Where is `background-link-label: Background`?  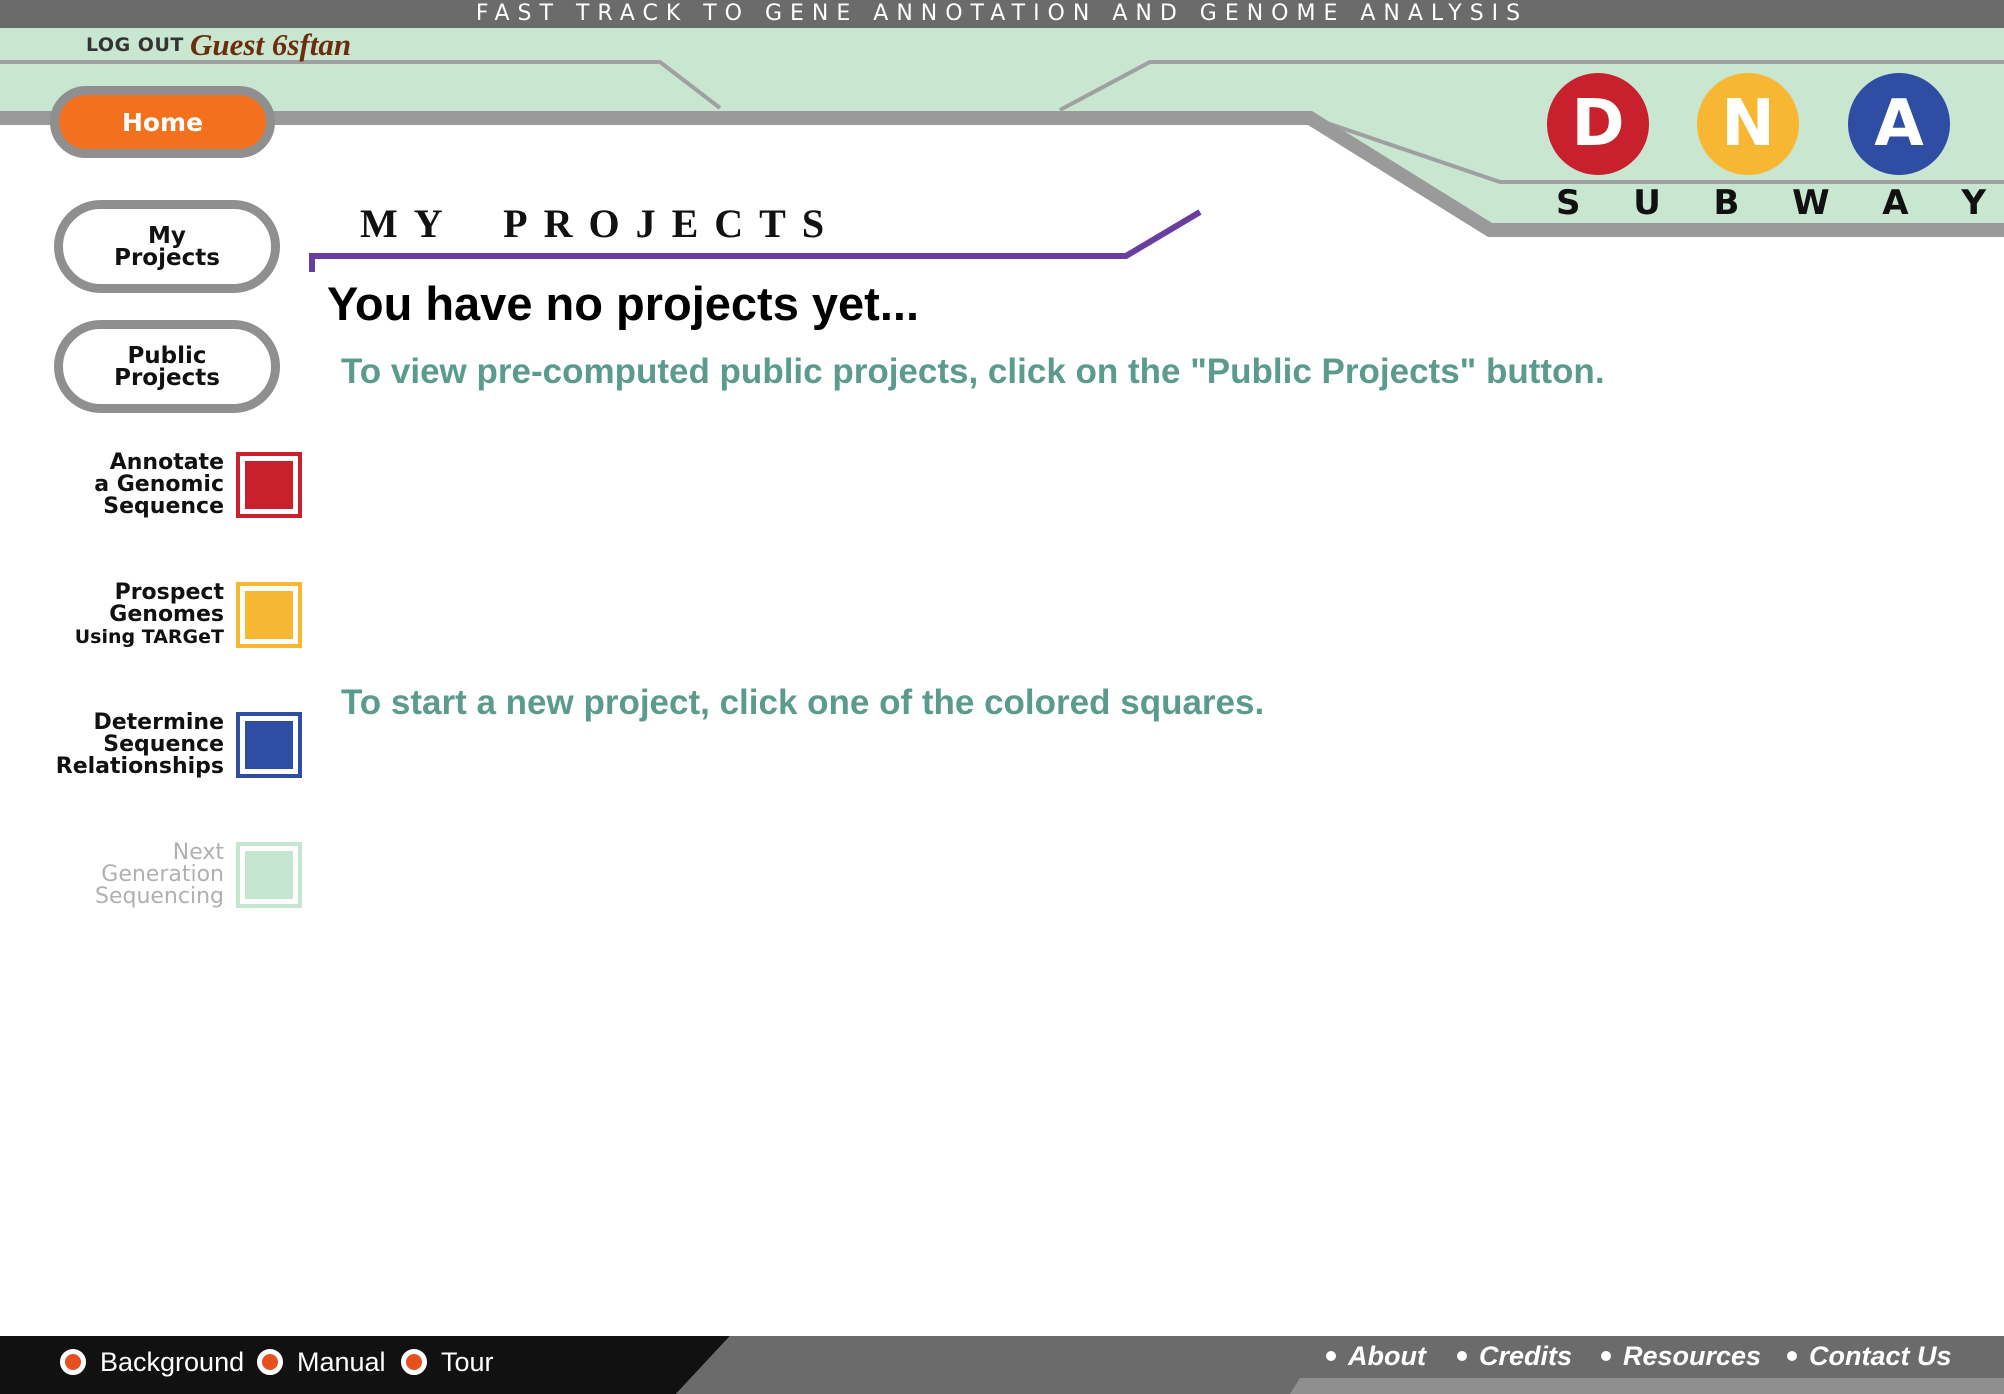 background-link-label: Background is located at coordinates (172, 1361).